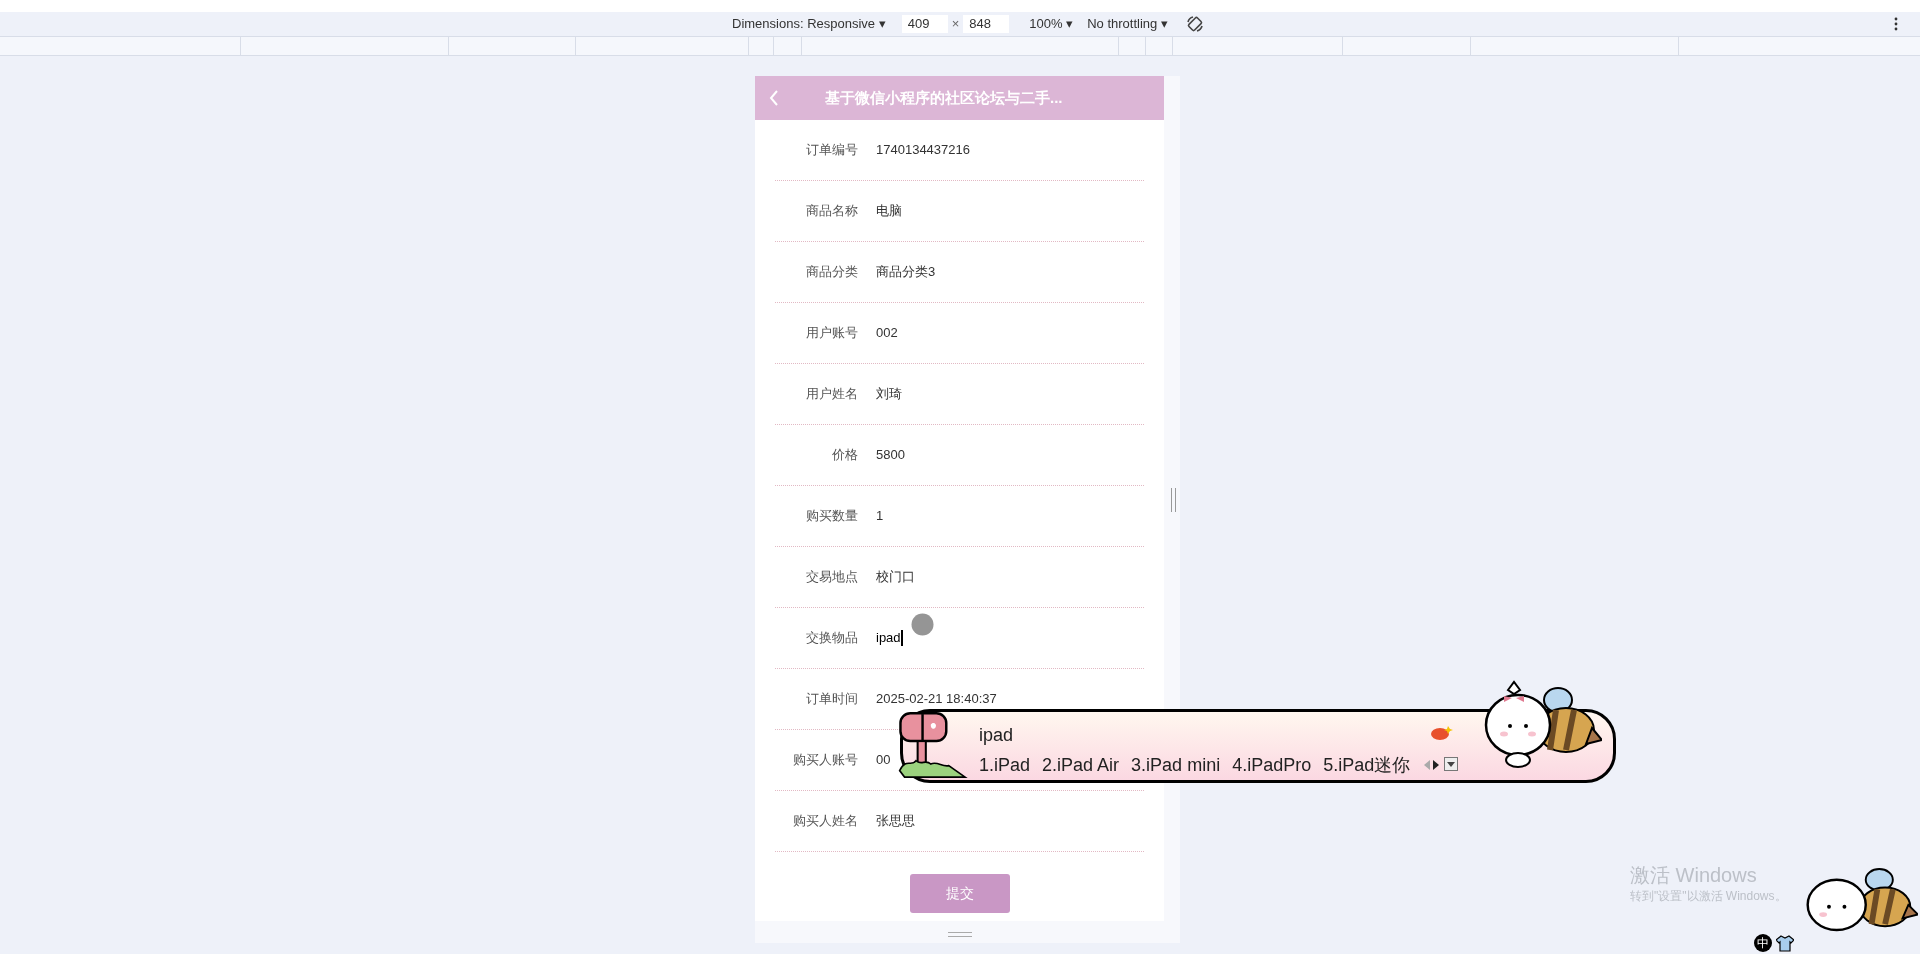  What do you see at coordinates (906, 272) in the screenshot?
I see `input-field: 商品分类3` at bounding box center [906, 272].